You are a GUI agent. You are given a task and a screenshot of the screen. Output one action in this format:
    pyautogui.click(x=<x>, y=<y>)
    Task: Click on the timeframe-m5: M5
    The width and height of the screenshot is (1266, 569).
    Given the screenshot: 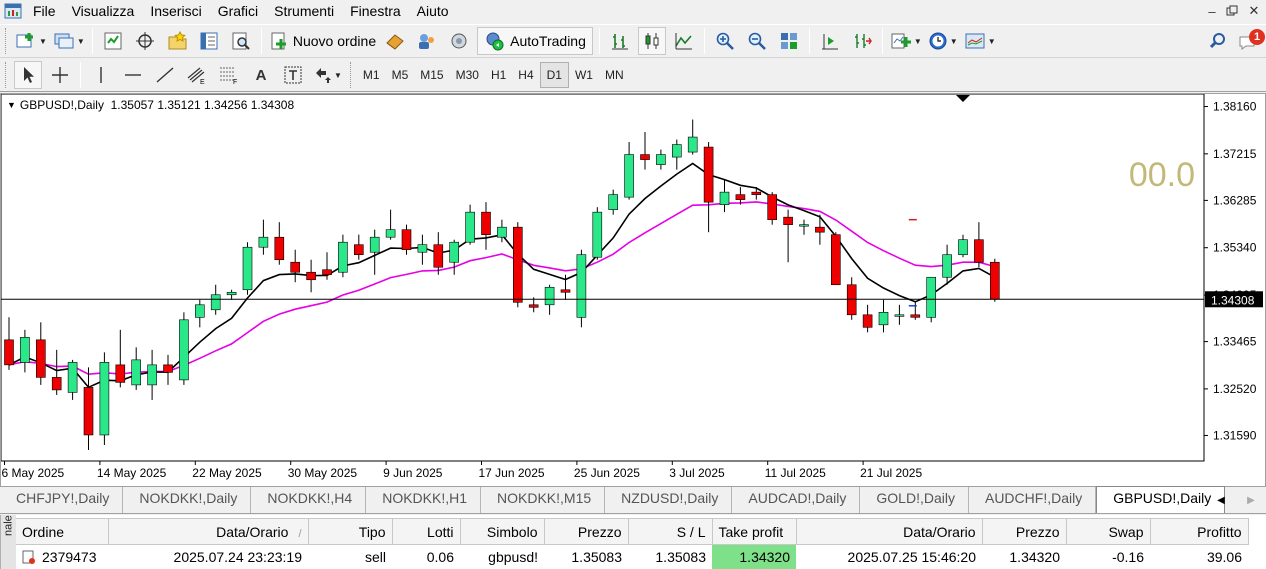 What is the action you would take?
    pyautogui.click(x=400, y=75)
    